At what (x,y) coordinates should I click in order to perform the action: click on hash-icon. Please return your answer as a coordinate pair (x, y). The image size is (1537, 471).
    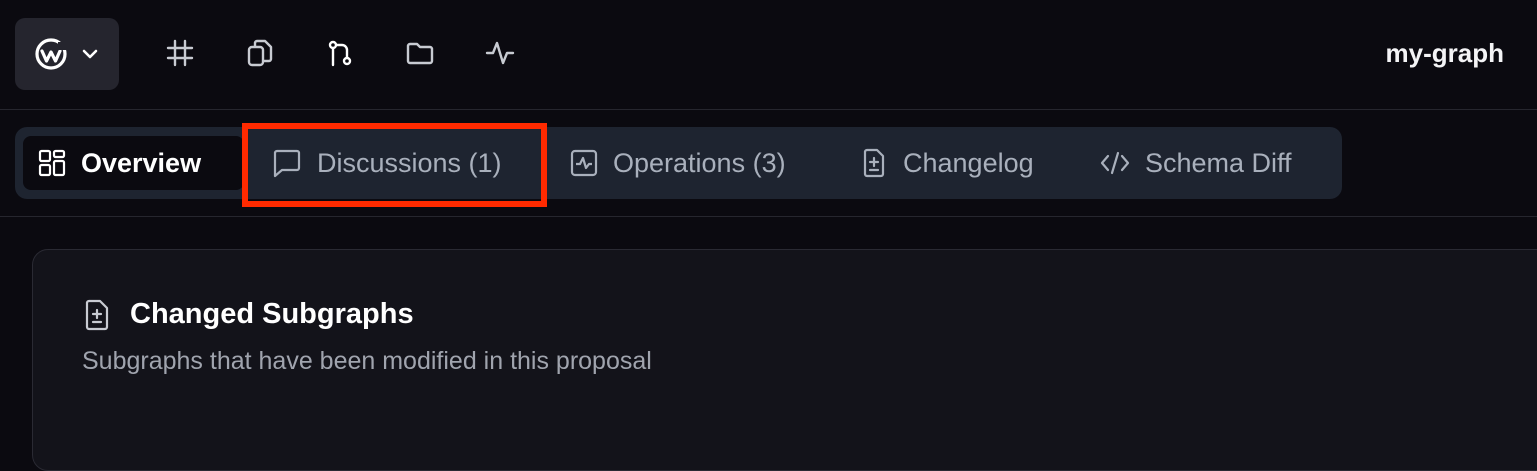
    Looking at the image, I should click on (180, 53).